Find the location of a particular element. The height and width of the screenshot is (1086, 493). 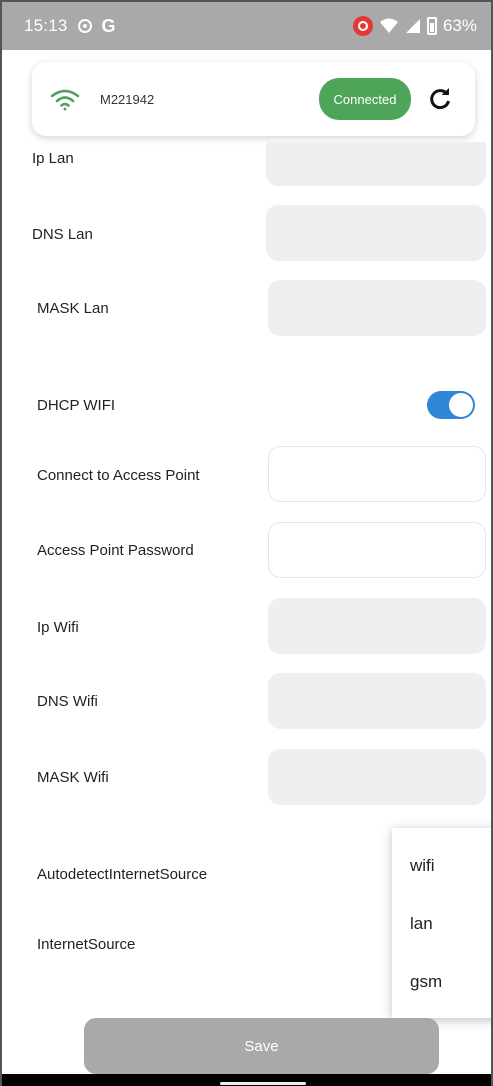

dns-wifi-label: DNS Wifi is located at coordinates (67, 701).